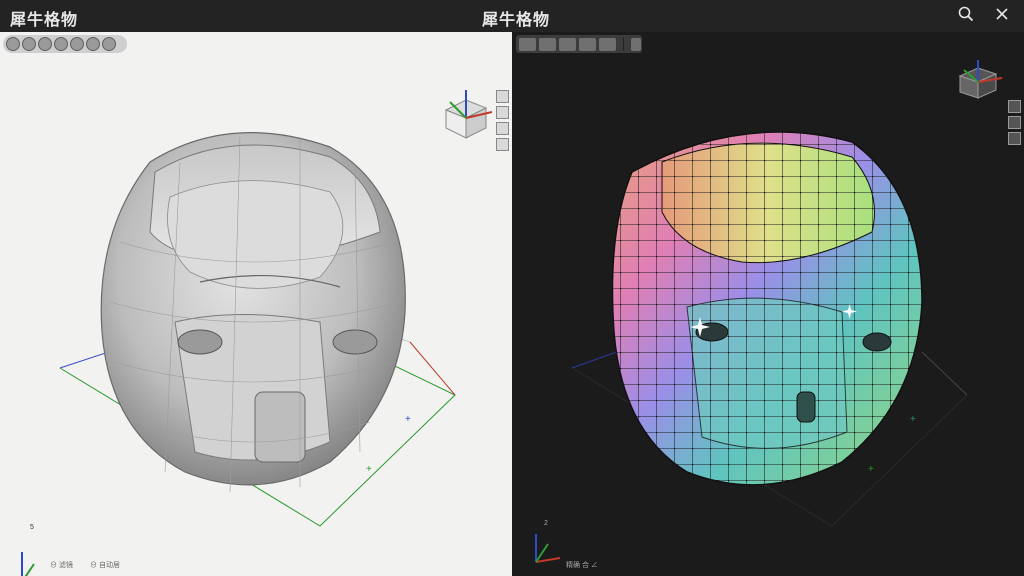 This screenshot has width=1024, height=576. What do you see at coordinates (548, 548) in the screenshot?
I see `axis-triad-right` at bounding box center [548, 548].